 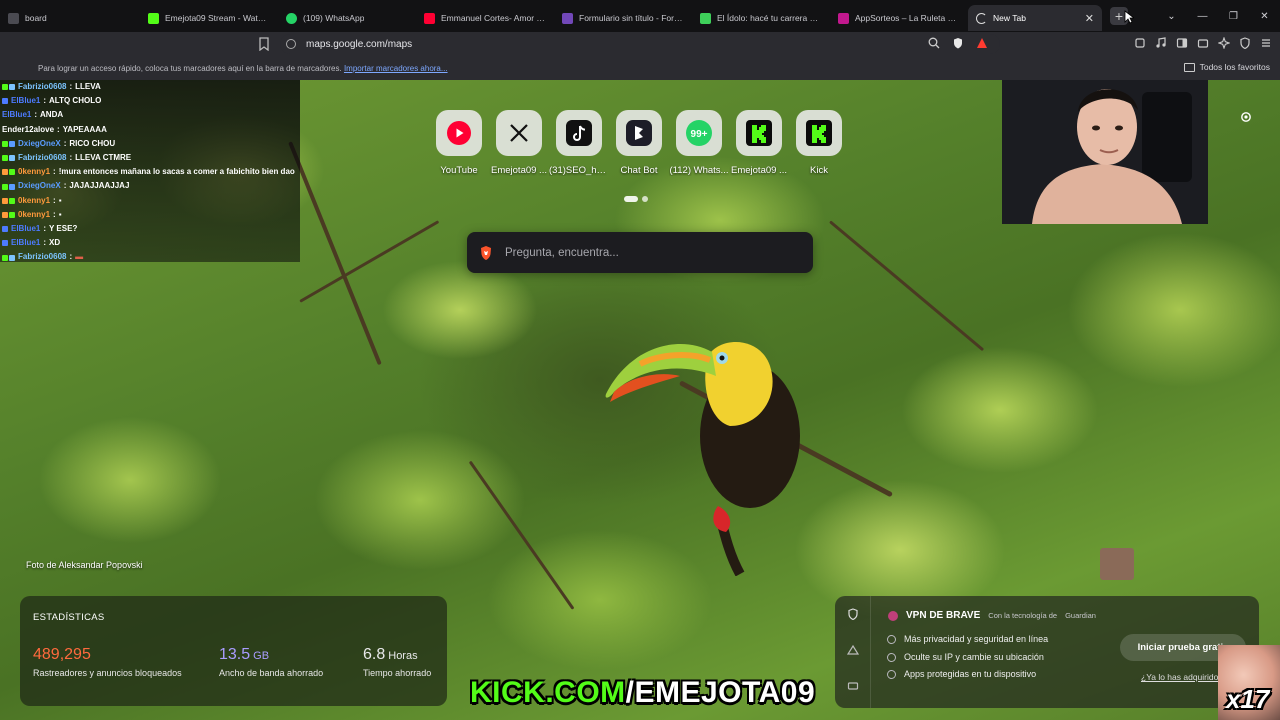 What do you see at coordinates (1233, 16) in the screenshot?
I see `restore-icon: ❐` at bounding box center [1233, 16].